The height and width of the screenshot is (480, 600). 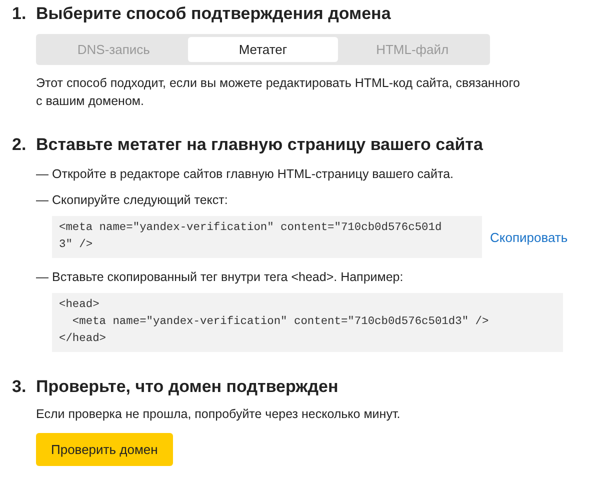 What do you see at coordinates (259, 145) in the screenshot?
I see `step-title: Вставьте метатег на главную страницу вашего сайта` at bounding box center [259, 145].